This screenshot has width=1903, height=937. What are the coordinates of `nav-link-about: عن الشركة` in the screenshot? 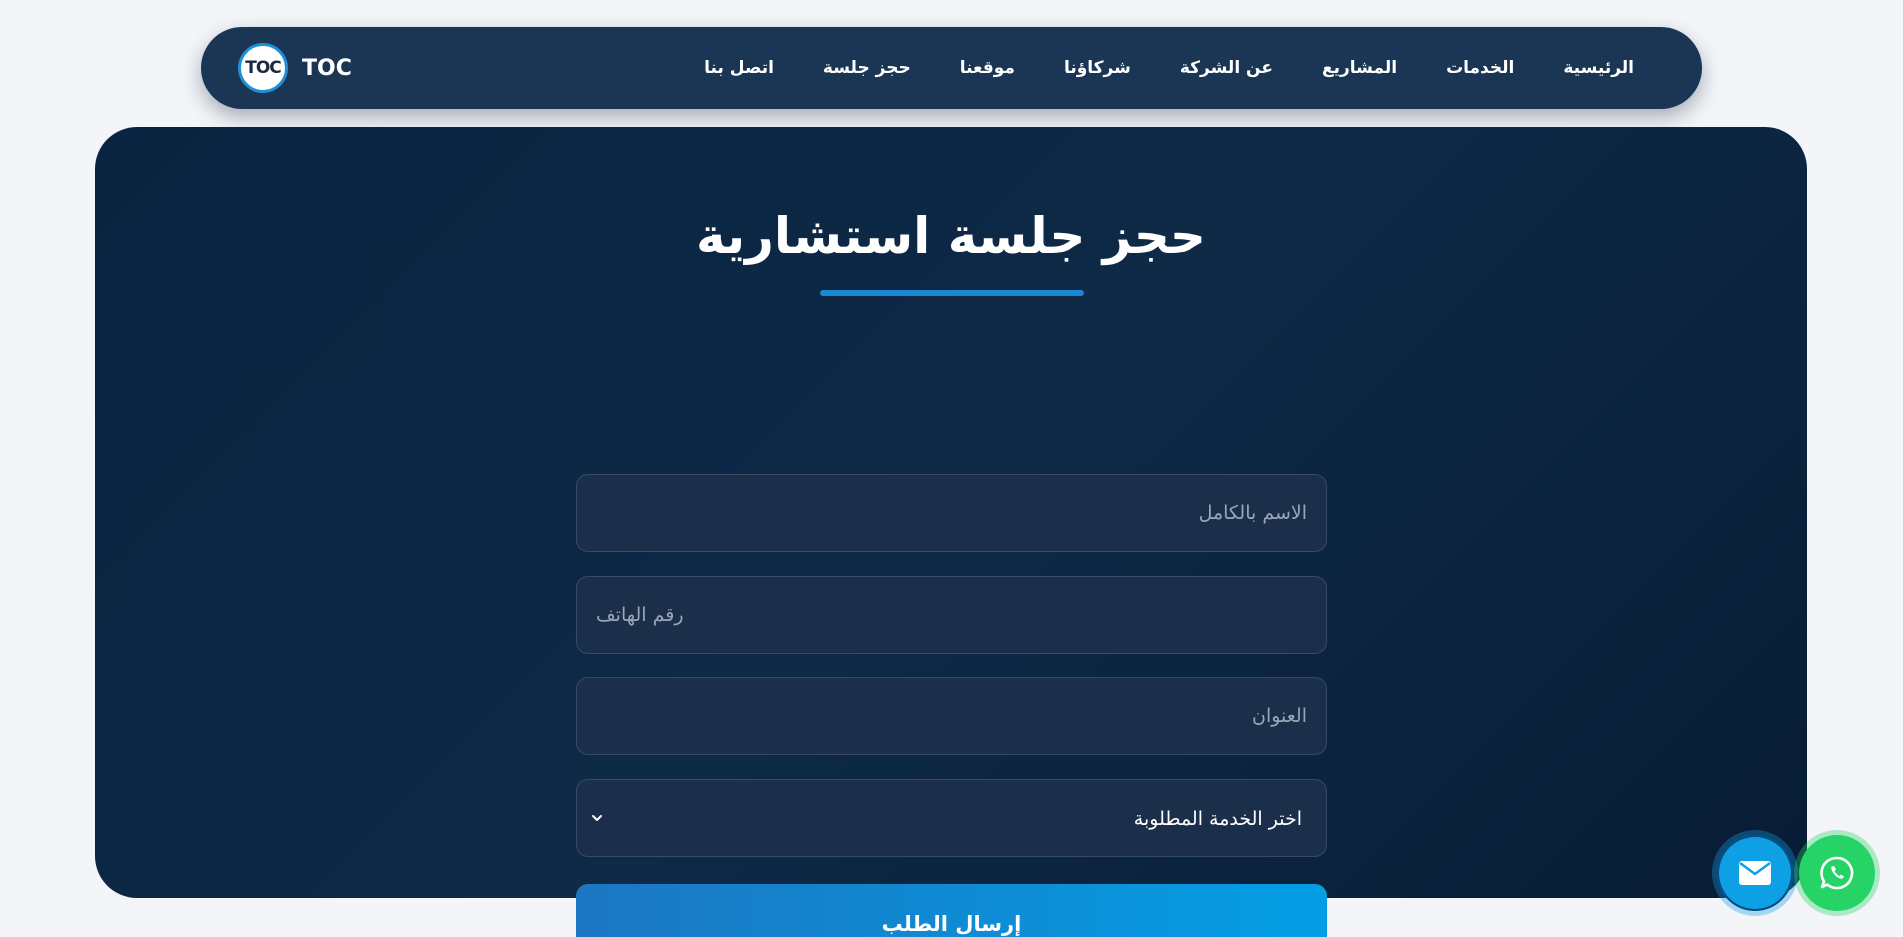 It's located at (1226, 68).